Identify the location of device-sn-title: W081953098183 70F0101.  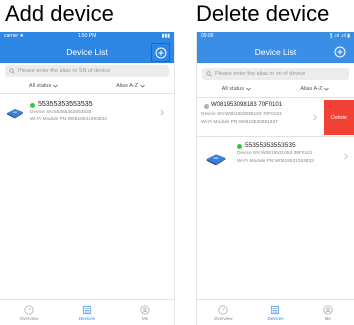
(247, 105).